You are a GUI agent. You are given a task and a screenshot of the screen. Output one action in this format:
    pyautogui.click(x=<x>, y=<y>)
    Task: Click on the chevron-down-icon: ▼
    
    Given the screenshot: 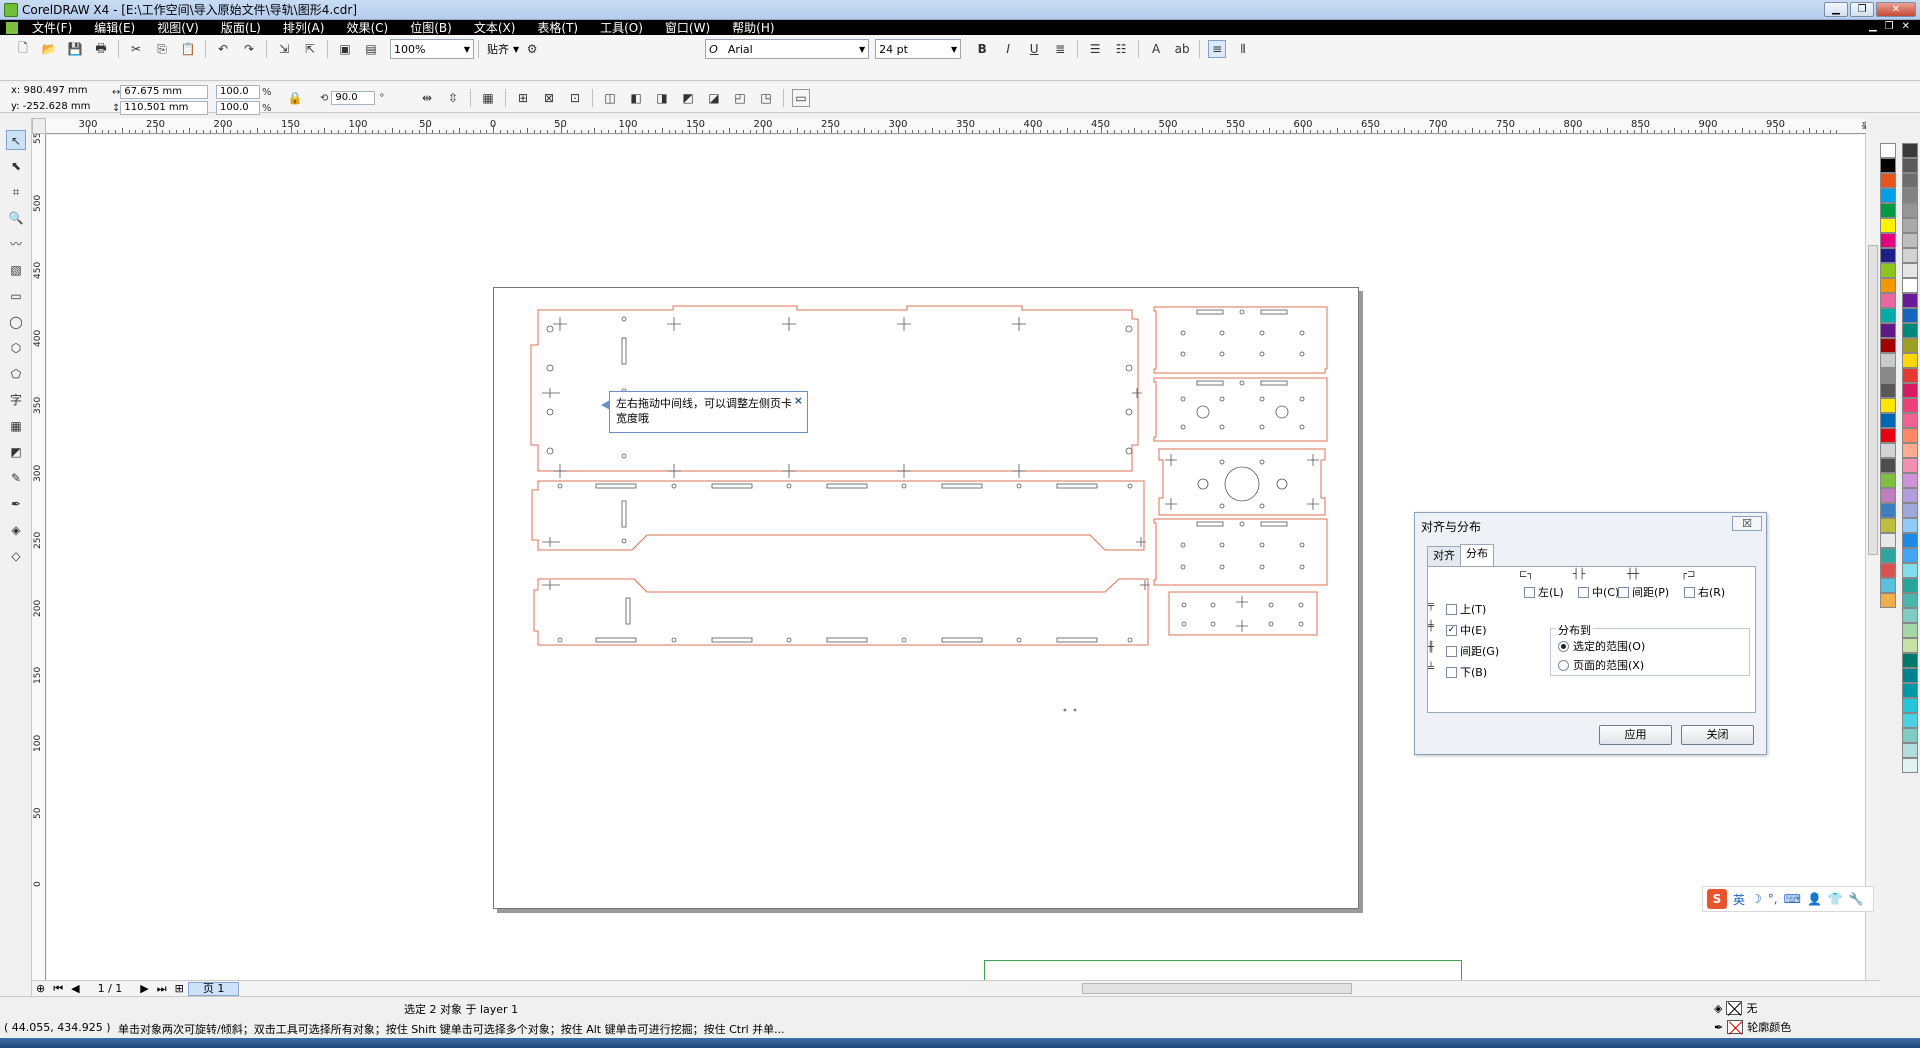 What is the action you would take?
    pyautogui.click(x=516, y=49)
    